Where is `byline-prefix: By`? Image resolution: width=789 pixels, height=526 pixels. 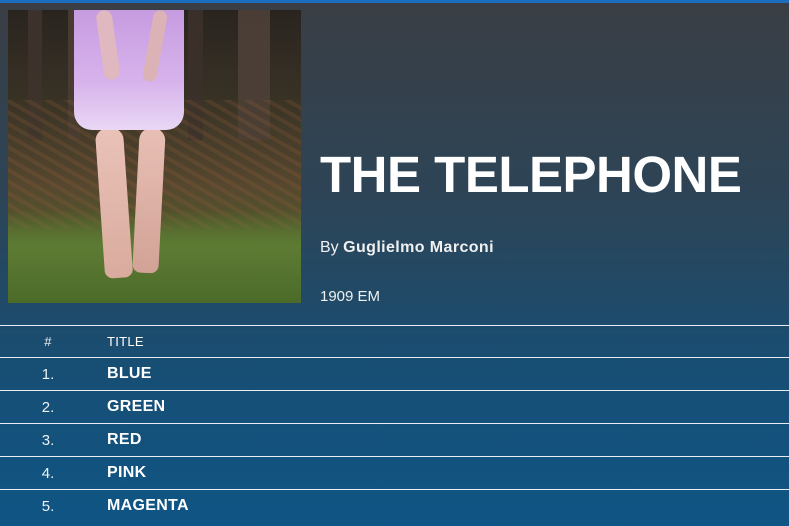 byline-prefix: By is located at coordinates (329, 247).